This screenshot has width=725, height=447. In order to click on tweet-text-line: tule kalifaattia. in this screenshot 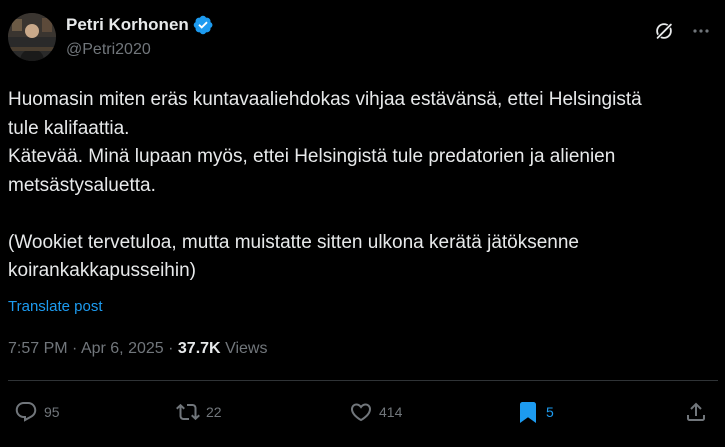, I will do `click(69, 128)`.